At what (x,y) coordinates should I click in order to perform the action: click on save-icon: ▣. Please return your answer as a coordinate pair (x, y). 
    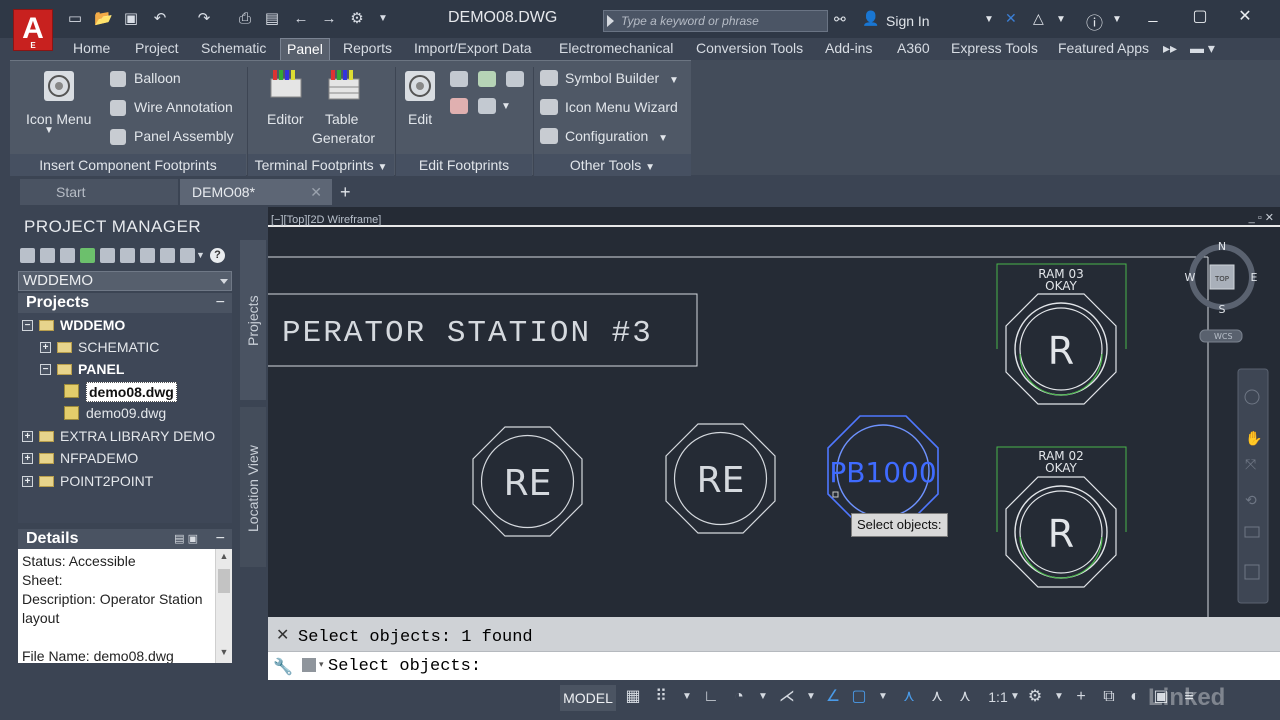
    Looking at the image, I should click on (131, 19).